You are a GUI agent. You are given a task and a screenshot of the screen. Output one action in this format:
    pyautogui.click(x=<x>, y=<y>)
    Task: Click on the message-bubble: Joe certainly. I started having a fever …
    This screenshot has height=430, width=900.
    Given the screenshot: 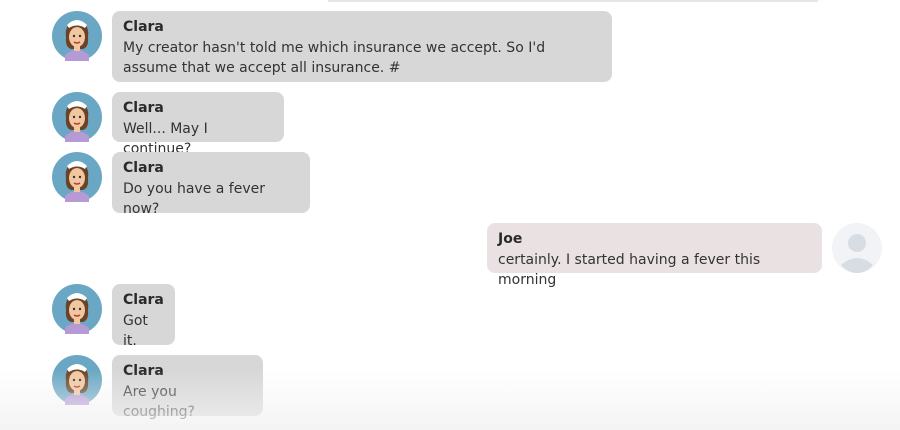 What is the action you would take?
    pyautogui.click(x=654, y=255)
    